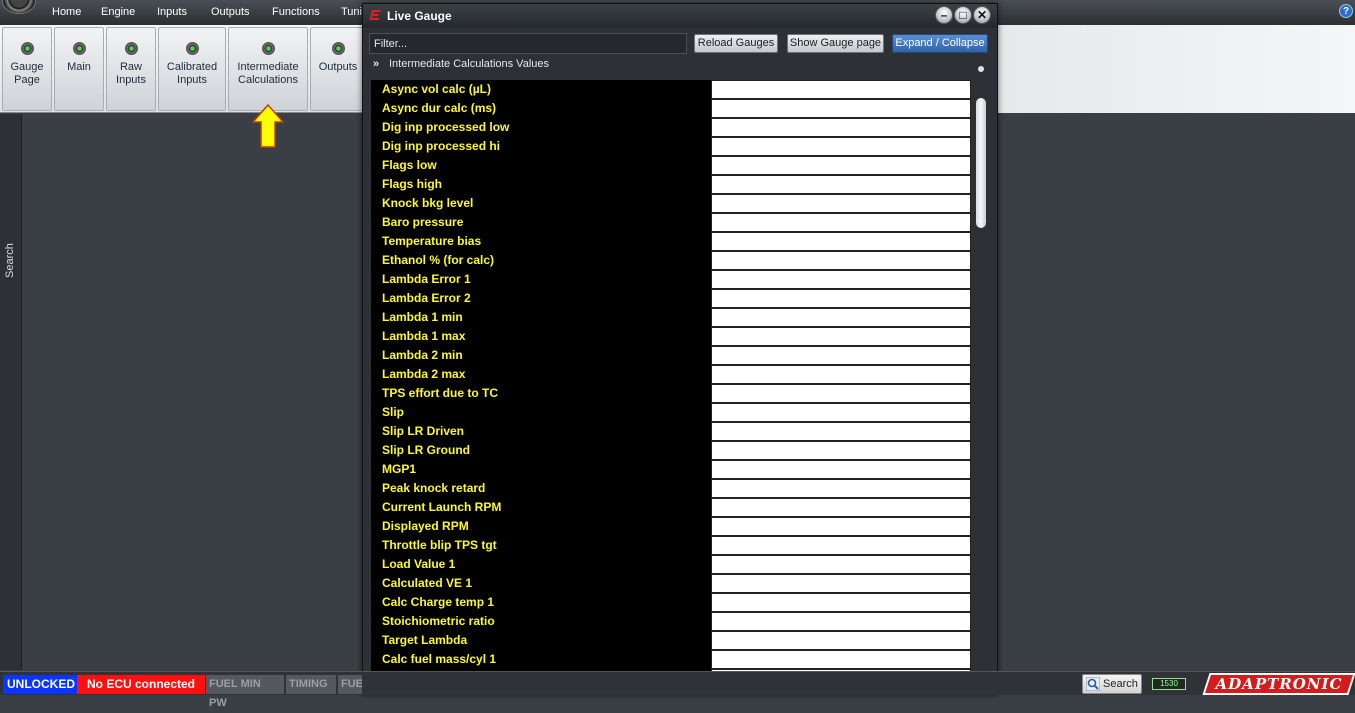 This screenshot has width=1355, height=713. I want to click on gauge-row: Dig inp processed hi, so click(672, 146).